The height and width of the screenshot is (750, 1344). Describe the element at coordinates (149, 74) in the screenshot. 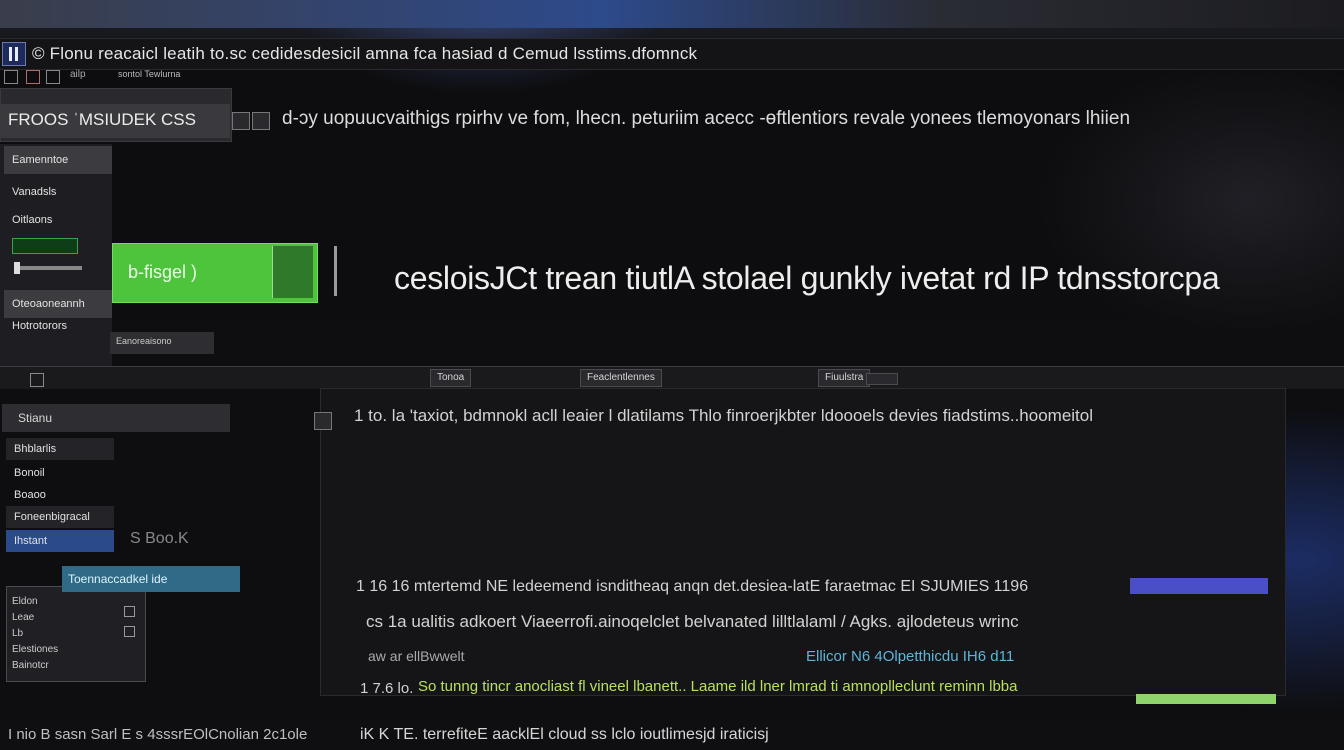

I see `sub-toolbar-label: sontol Tewlurna` at that location.